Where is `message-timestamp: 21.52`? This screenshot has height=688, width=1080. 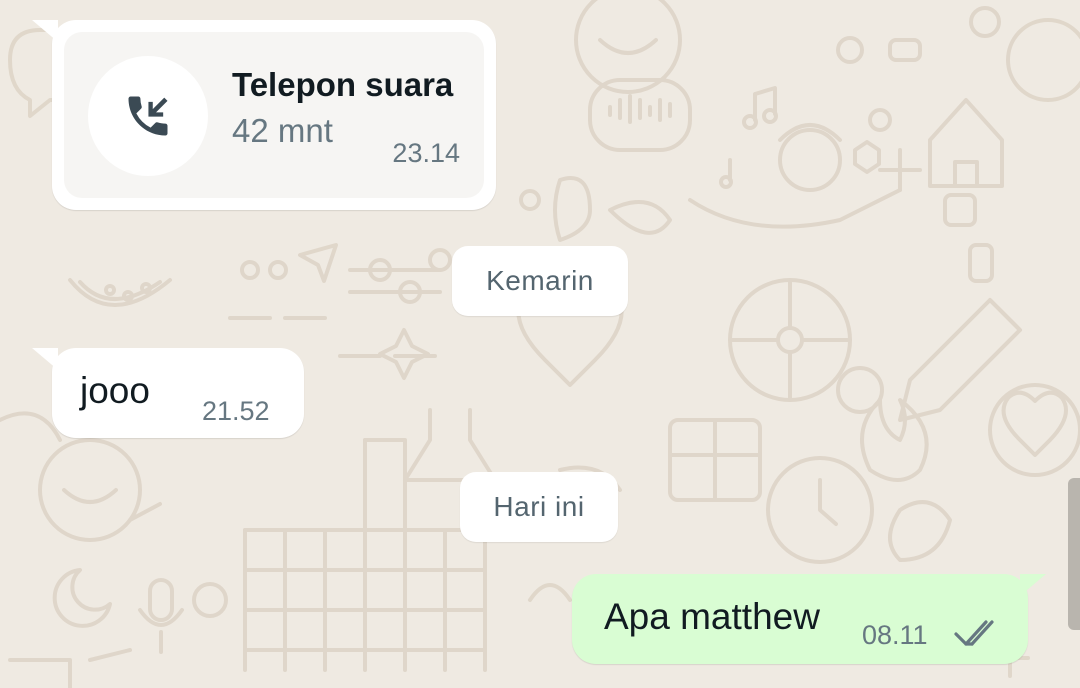 message-timestamp: 21.52 is located at coordinates (236, 411).